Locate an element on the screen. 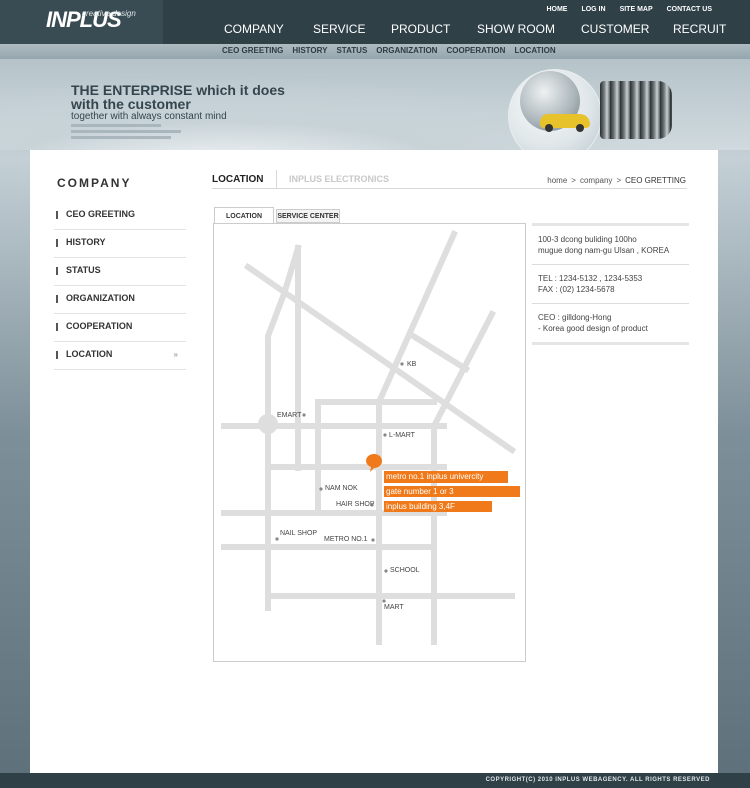 The width and height of the screenshot is (750, 788). side-item-history: HISTORY is located at coordinates (120, 244).